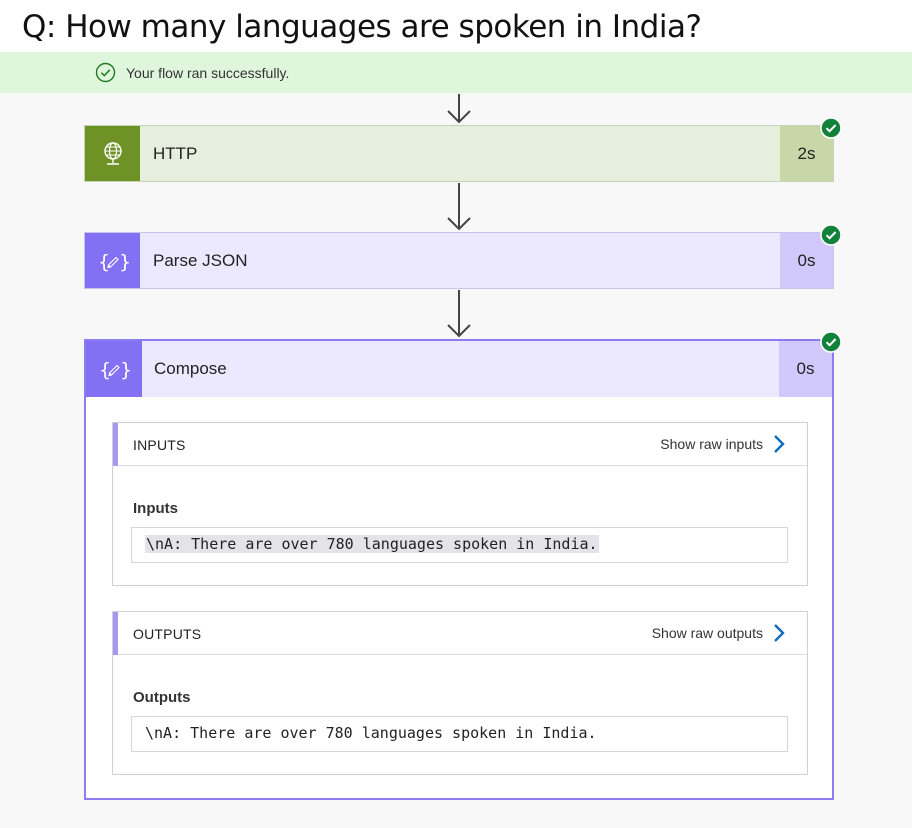  I want to click on outputs-field-label: Outputs, so click(162, 697).